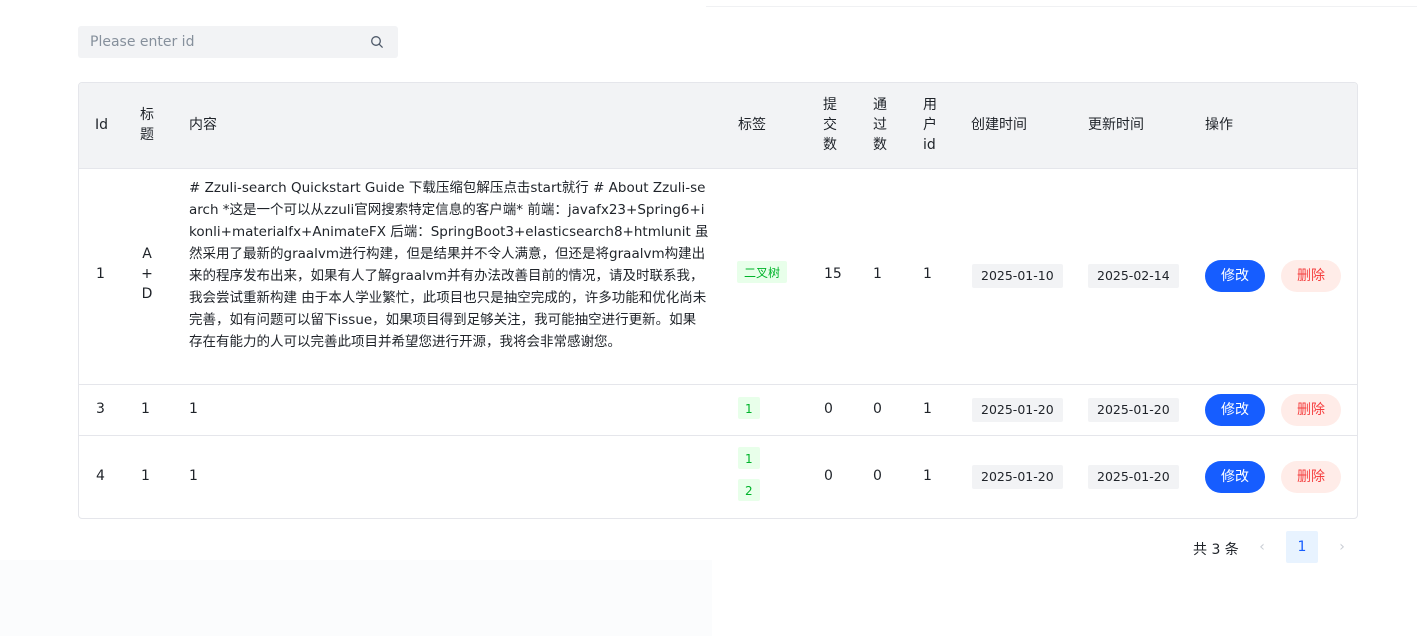 The width and height of the screenshot is (1417, 636). What do you see at coordinates (880, 105) in the screenshot?
I see `header-char: 通` at bounding box center [880, 105].